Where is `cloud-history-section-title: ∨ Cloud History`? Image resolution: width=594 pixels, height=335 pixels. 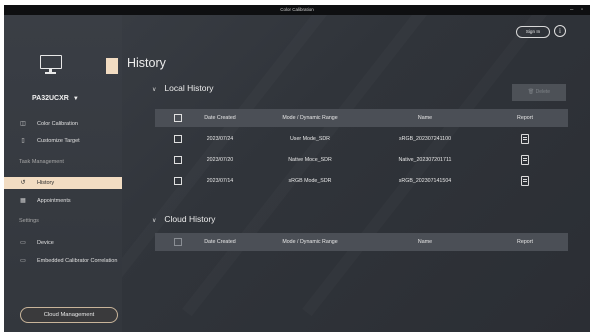
cloud-history-section-title: ∨ Cloud History is located at coordinates (183, 219).